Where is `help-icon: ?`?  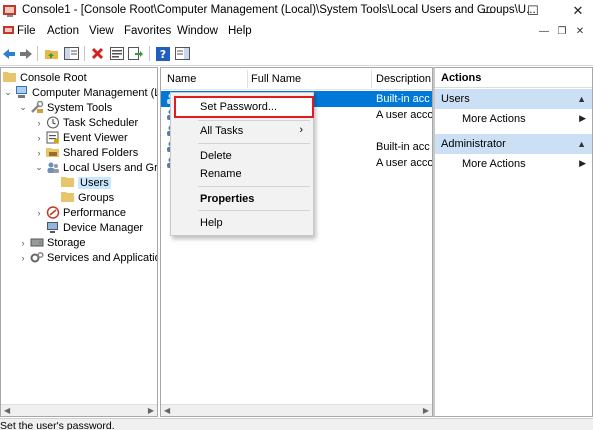
help-icon: ? is located at coordinates (162, 53).